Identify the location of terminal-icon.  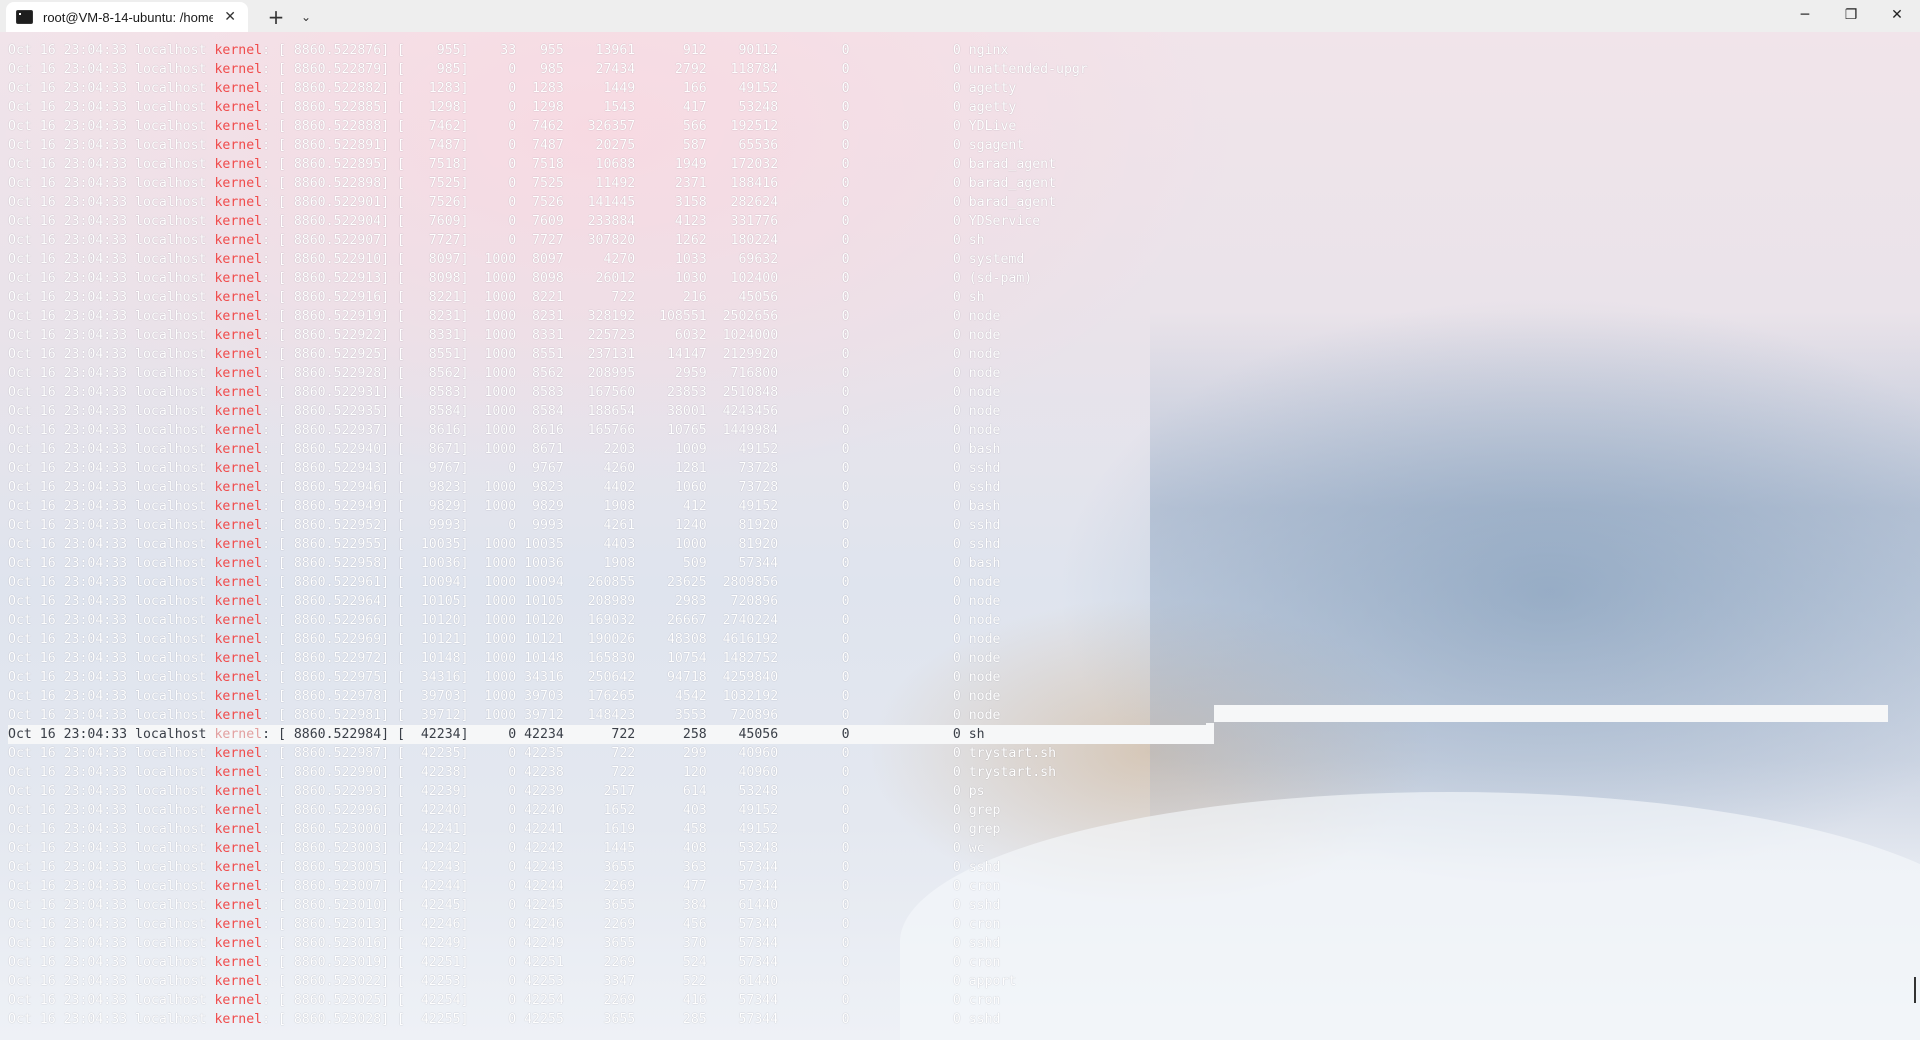
(24, 17).